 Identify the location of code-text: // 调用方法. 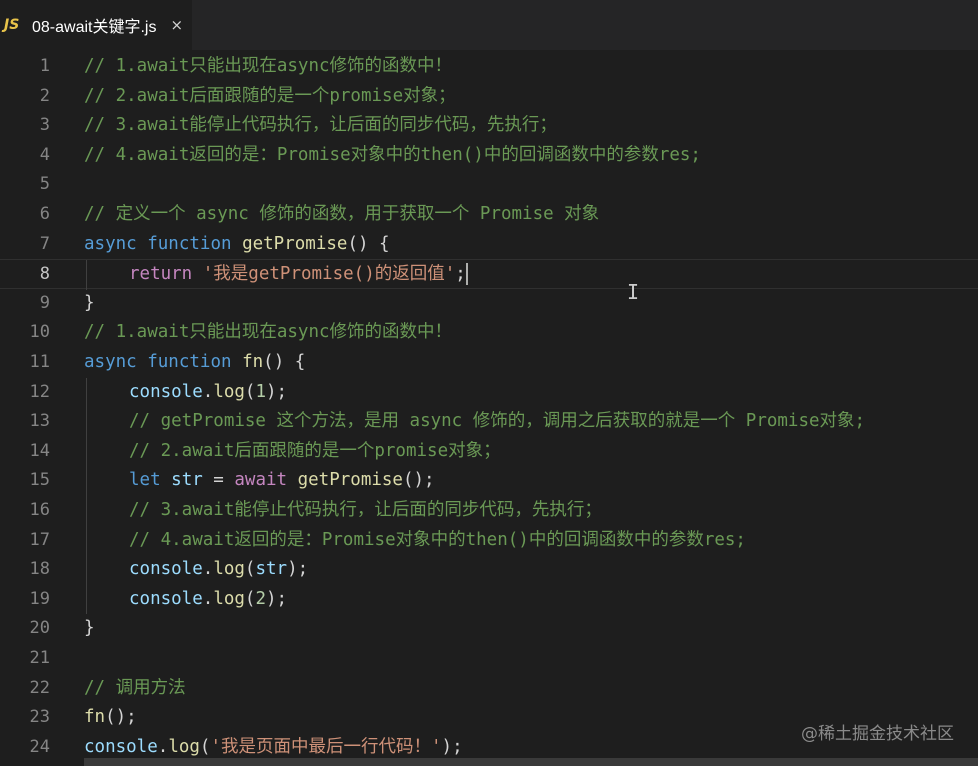
(135, 689).